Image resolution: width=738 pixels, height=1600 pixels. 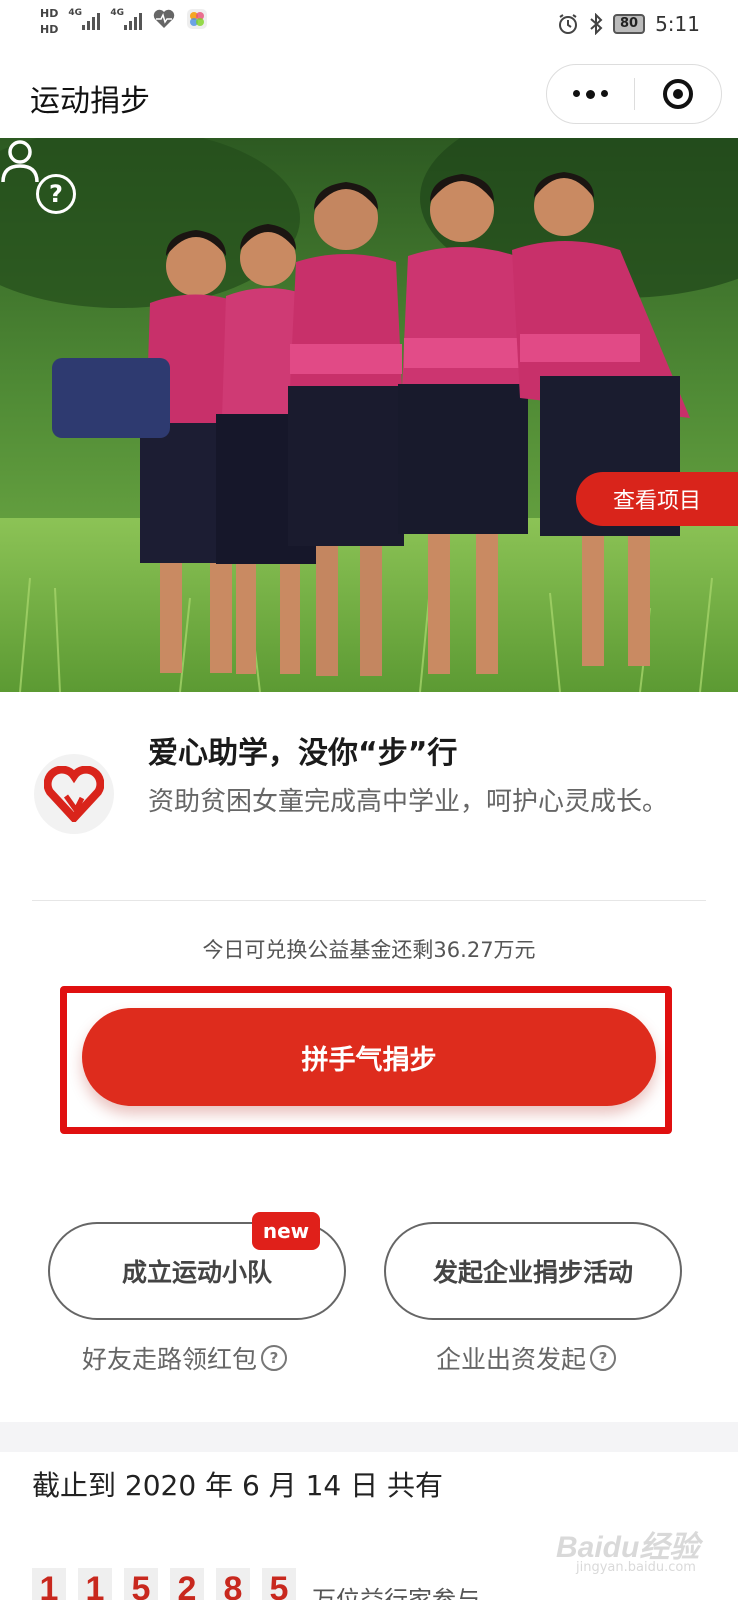 I want to click on company-activity-button: 发起企业捐步活动, so click(x=533, y=1271).